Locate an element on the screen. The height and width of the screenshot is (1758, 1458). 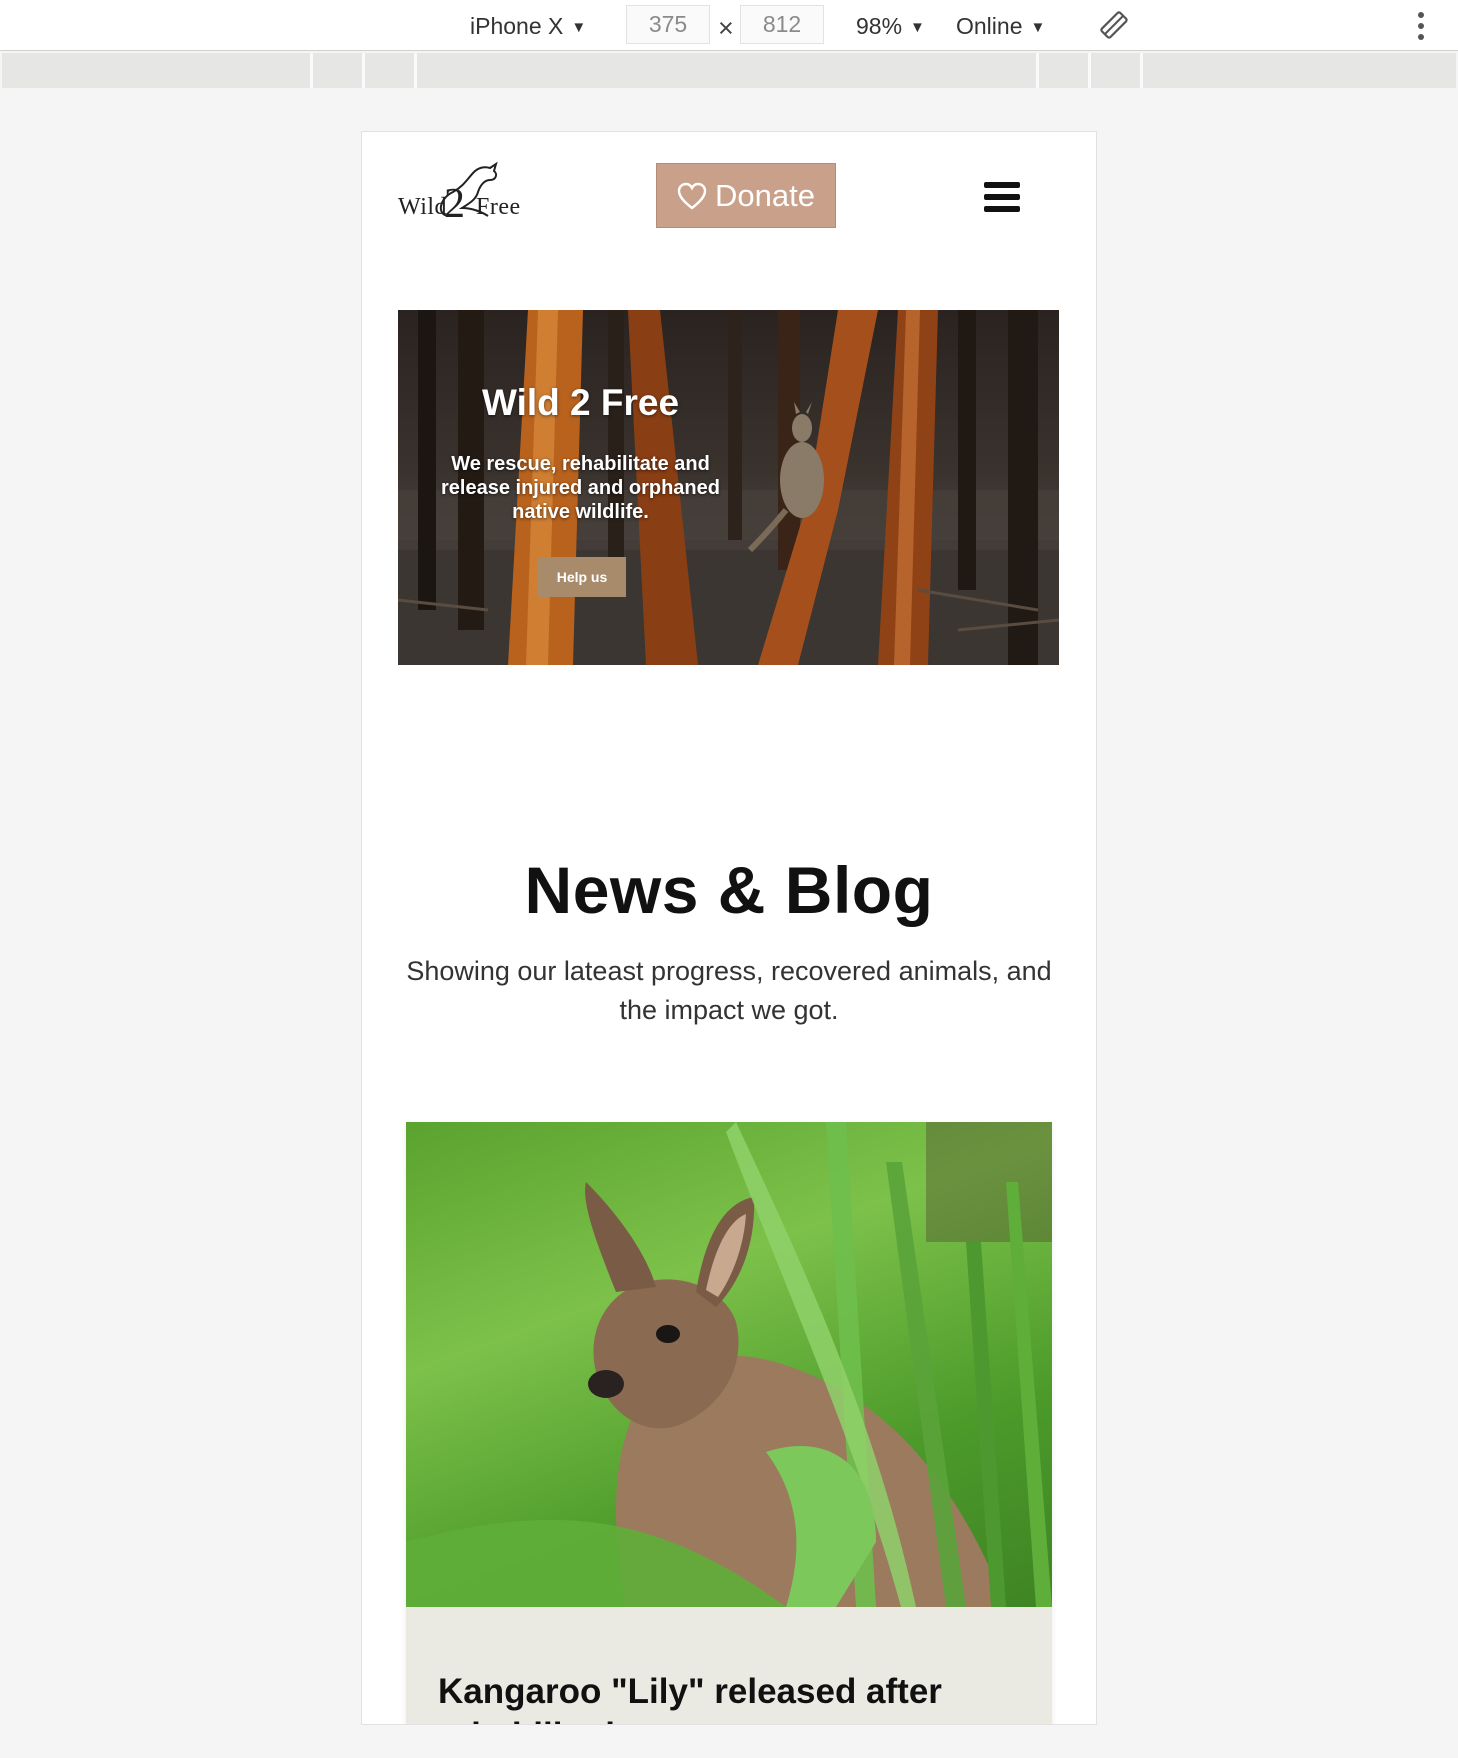
wallaby-in-grass-image is located at coordinates (729, 1364).